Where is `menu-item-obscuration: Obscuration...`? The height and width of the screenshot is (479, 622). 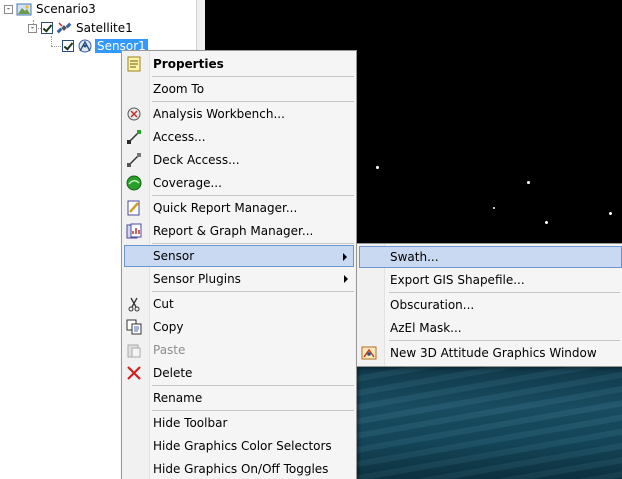
menu-item-obscuration: Obscuration... is located at coordinates (489, 305).